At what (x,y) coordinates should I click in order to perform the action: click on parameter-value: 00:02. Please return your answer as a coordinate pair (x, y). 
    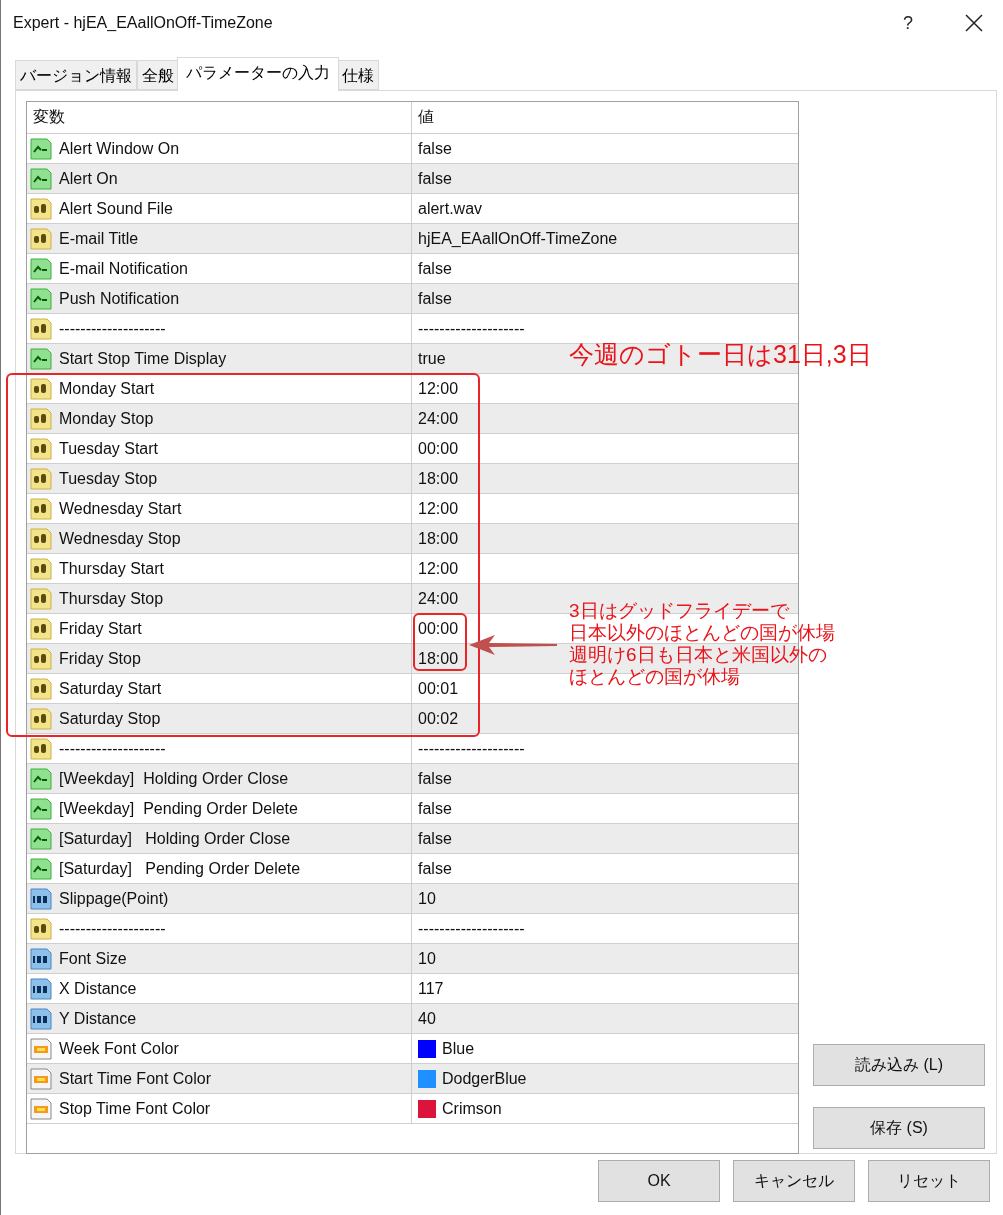
    Looking at the image, I should click on (438, 718).